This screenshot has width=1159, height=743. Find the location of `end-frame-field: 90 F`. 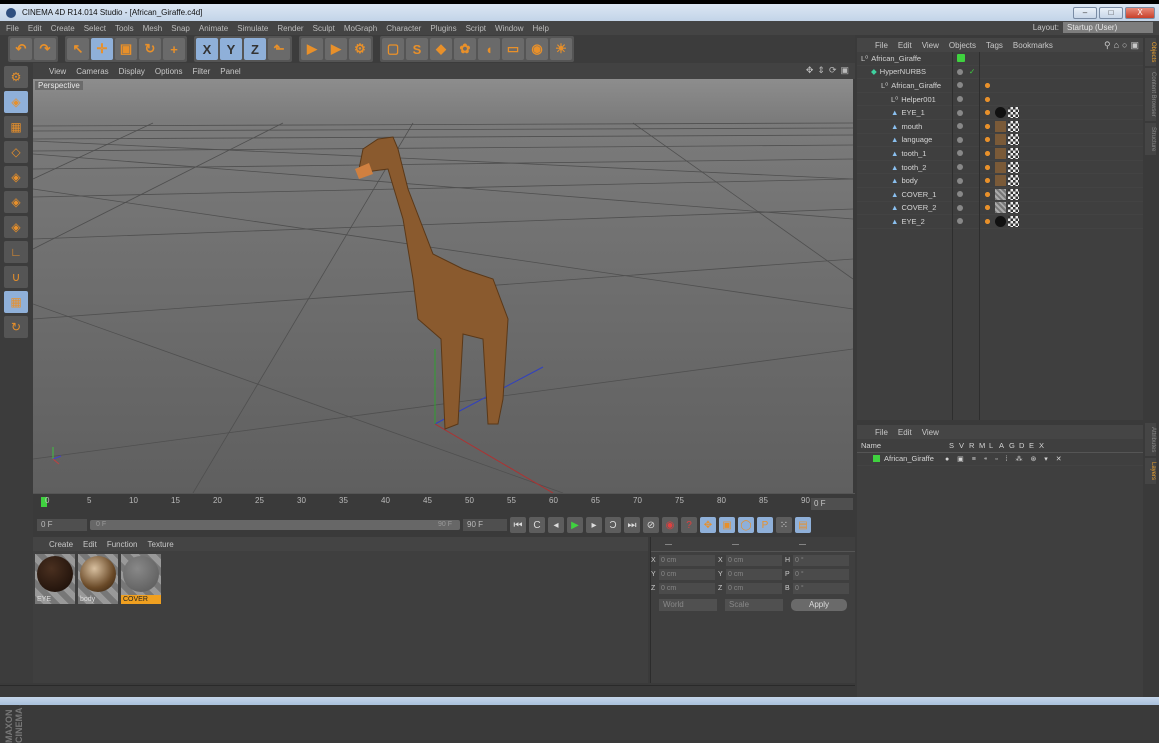

end-frame-field: 90 F is located at coordinates (485, 525).